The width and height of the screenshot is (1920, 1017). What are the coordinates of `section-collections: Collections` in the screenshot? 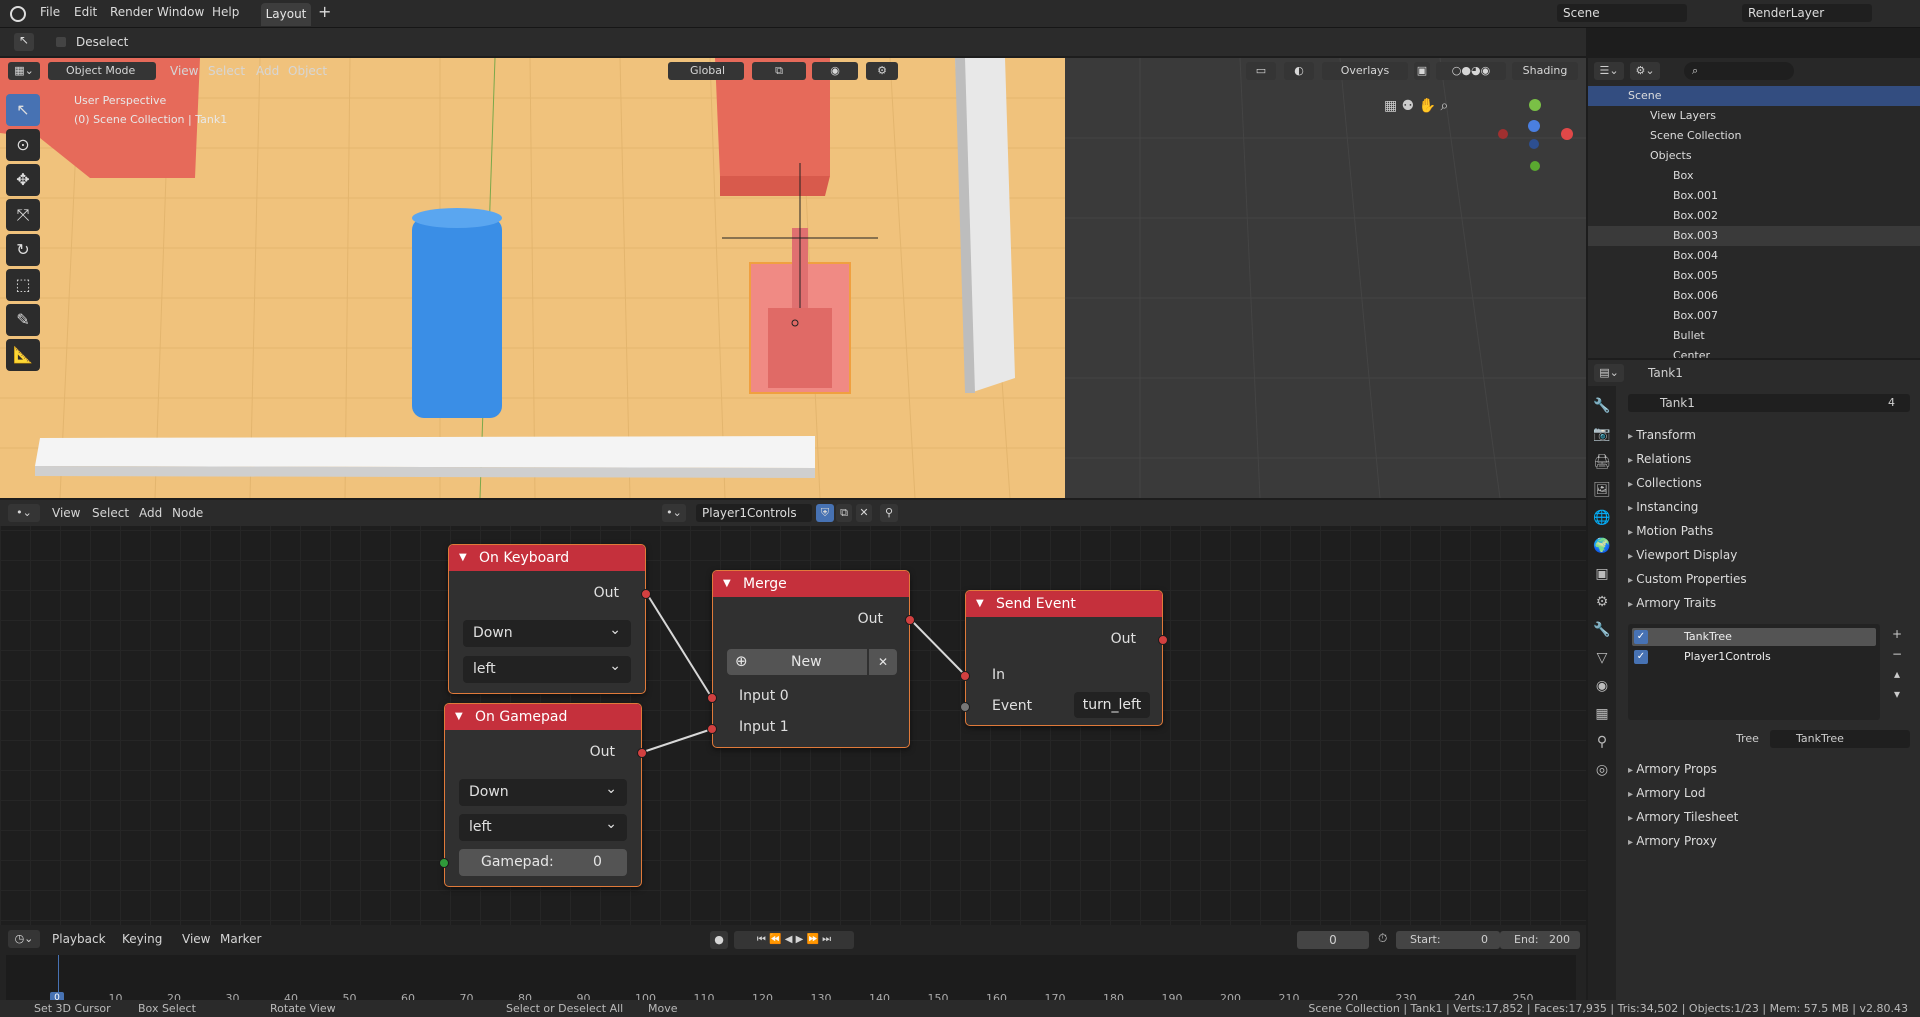 It's located at (1665, 483).